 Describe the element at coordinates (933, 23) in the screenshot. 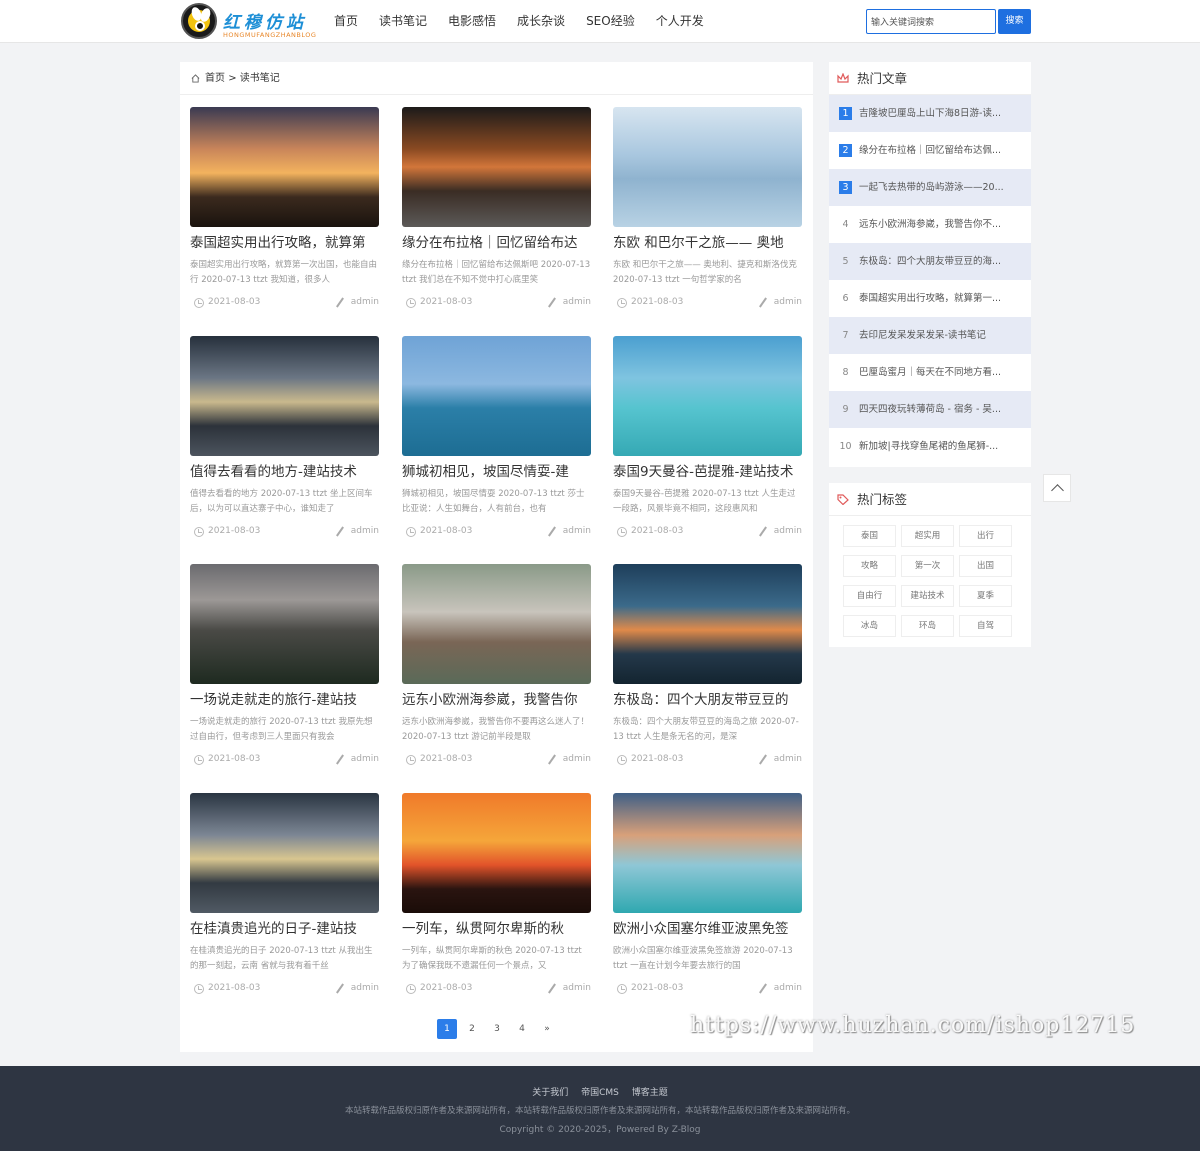

I see `search-input` at that location.